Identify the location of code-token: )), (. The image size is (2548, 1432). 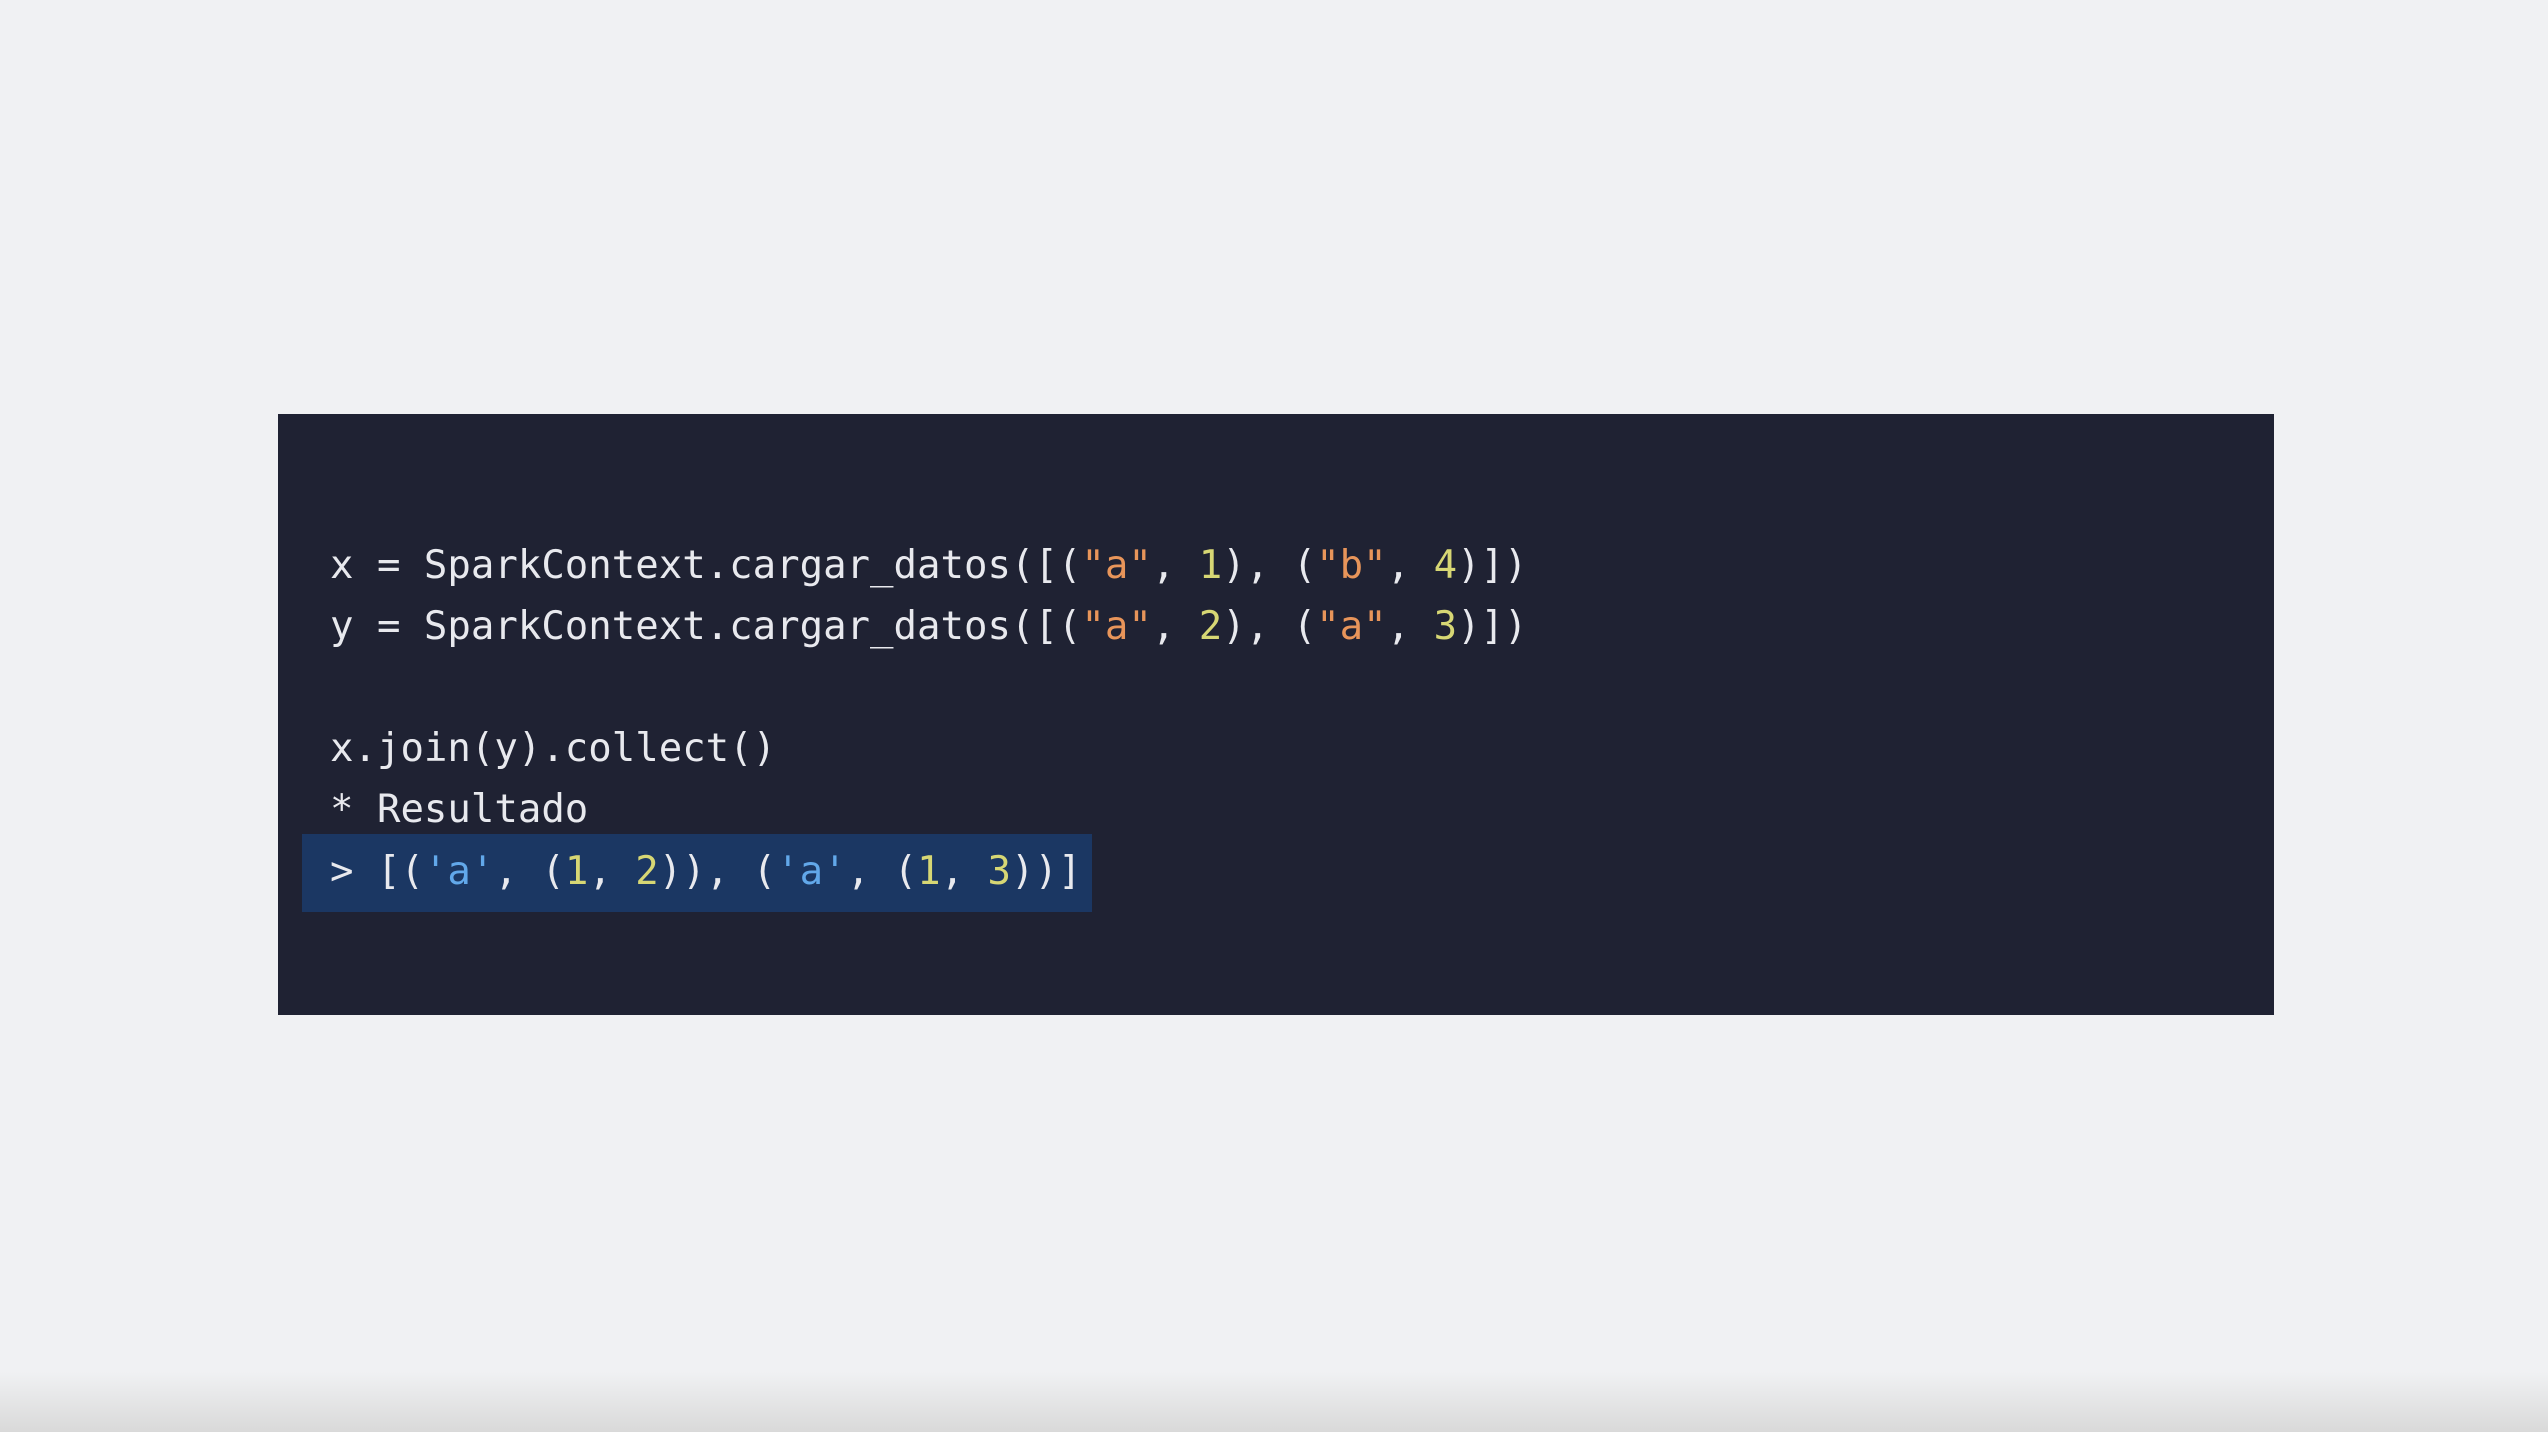
(717, 871).